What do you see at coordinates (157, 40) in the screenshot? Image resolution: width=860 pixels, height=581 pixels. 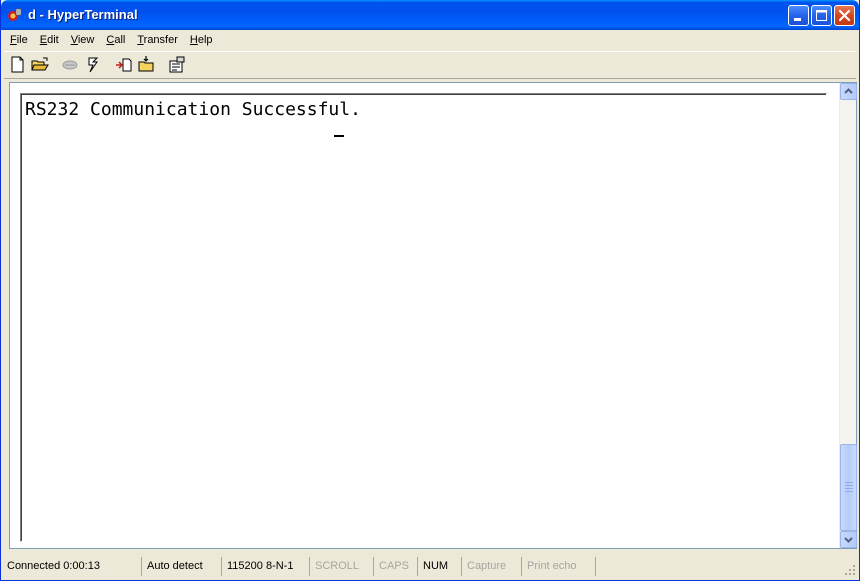 I see `menu-transfer: Transfer` at bounding box center [157, 40].